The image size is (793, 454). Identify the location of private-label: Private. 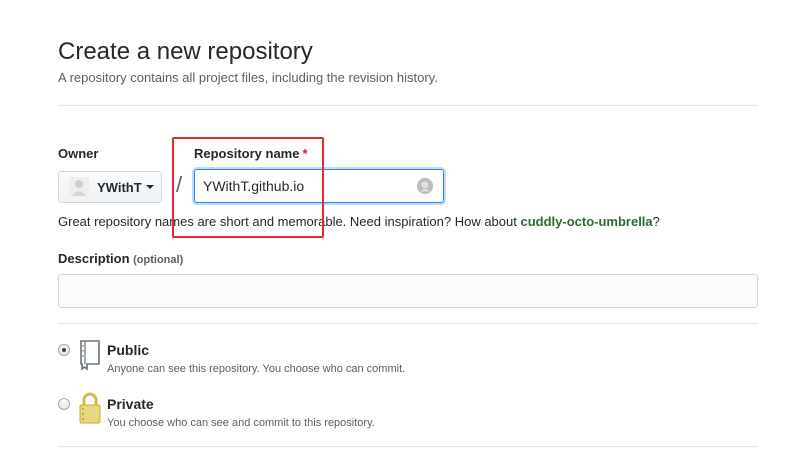
(130, 404).